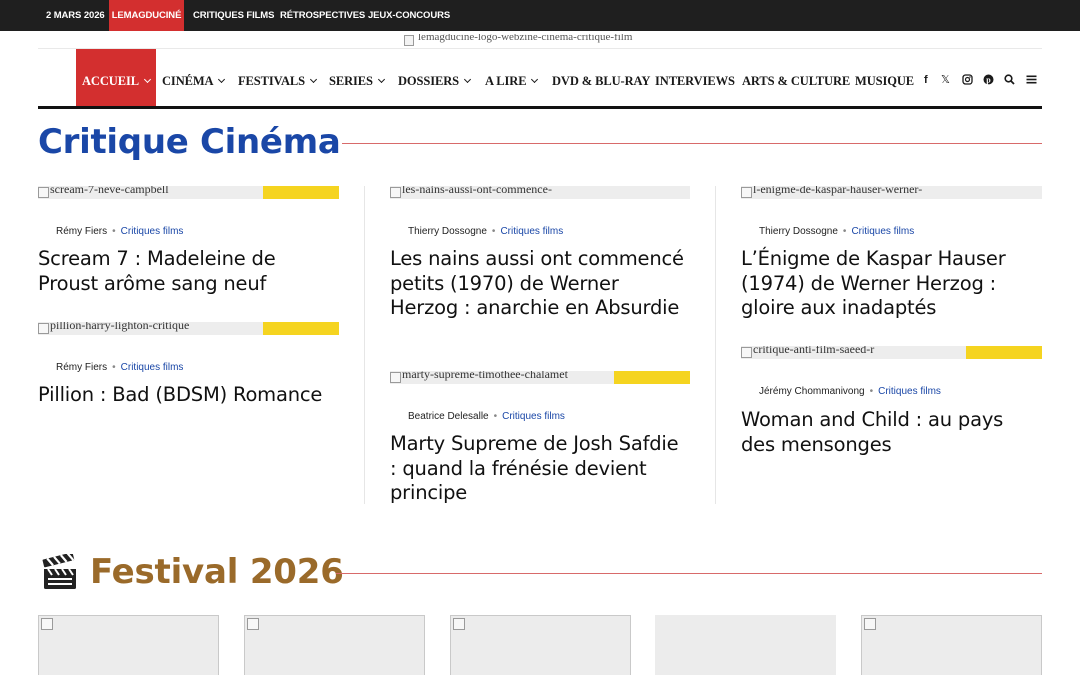 This screenshot has height=675, width=1080. What do you see at coordinates (59, 571) in the screenshot?
I see `clapperboard-icon` at bounding box center [59, 571].